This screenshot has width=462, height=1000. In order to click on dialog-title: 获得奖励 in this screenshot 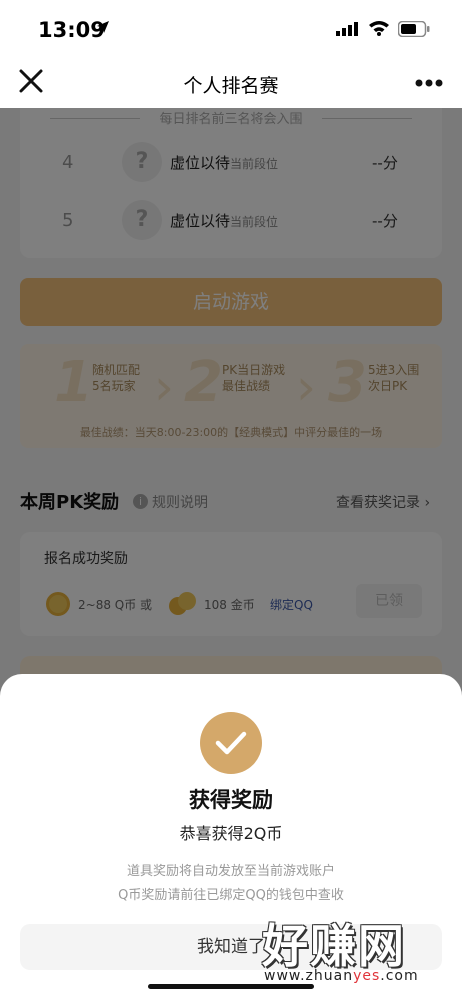, I will do `click(231, 800)`.